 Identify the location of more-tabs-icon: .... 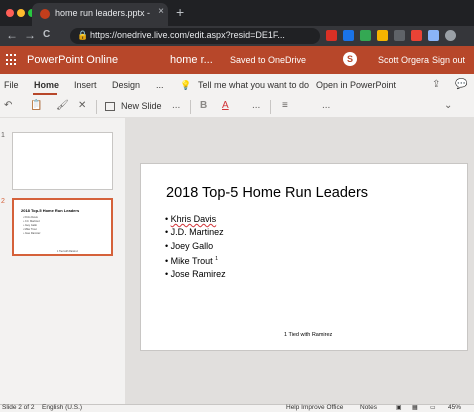
(160, 85).